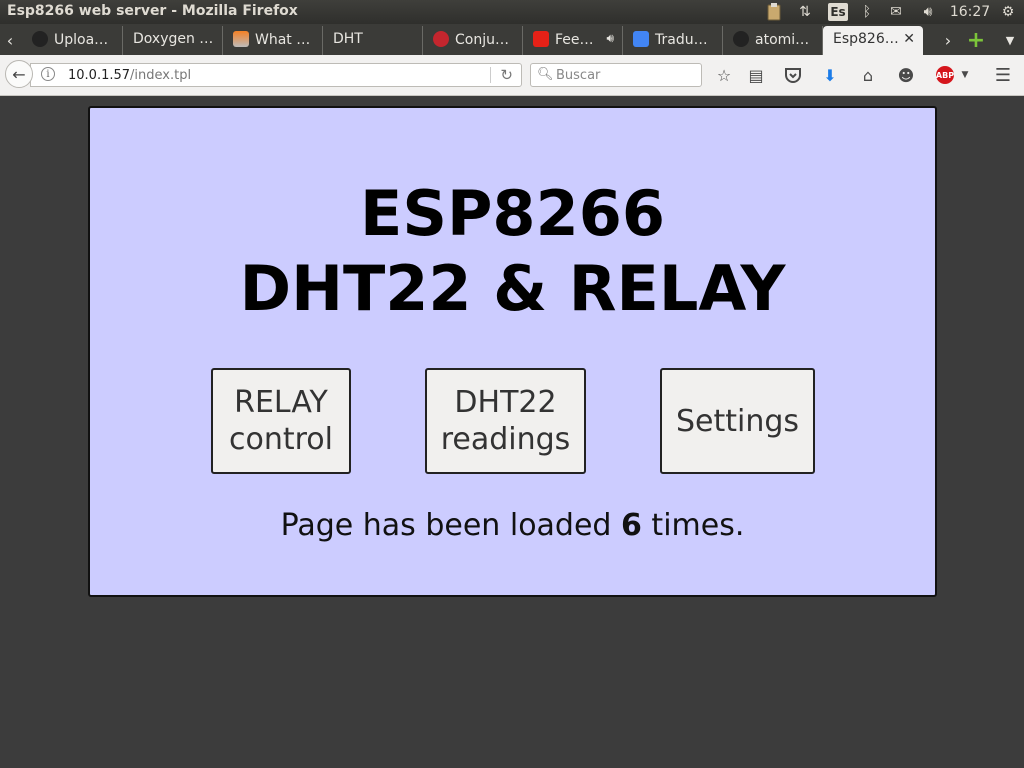  What do you see at coordinates (976, 40) in the screenshot?
I see `new-tab-plus-icon: +` at bounding box center [976, 40].